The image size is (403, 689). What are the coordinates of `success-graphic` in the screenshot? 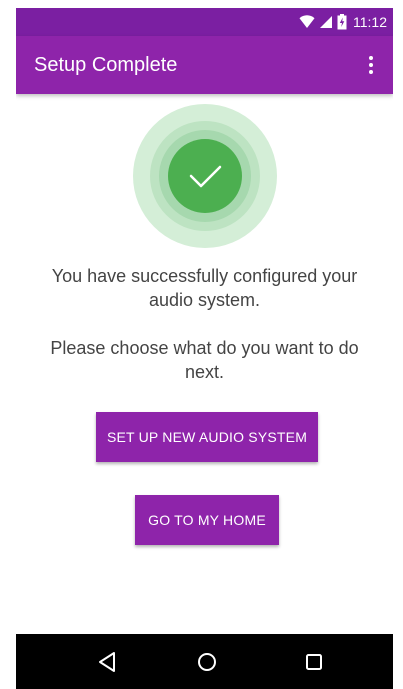 It's located at (205, 176).